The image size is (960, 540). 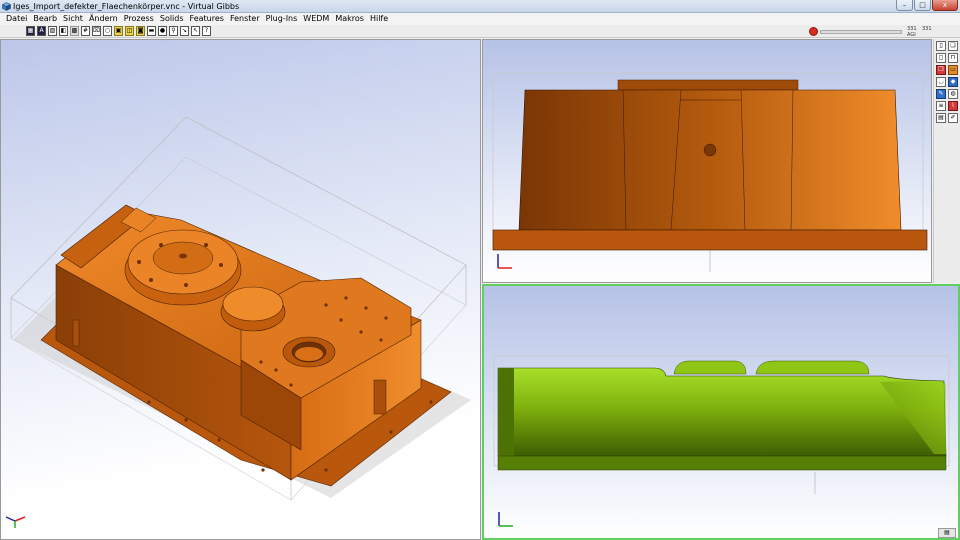 What do you see at coordinates (953, 106) in the screenshot?
I see `graph-tool-icon: ⌇` at bounding box center [953, 106].